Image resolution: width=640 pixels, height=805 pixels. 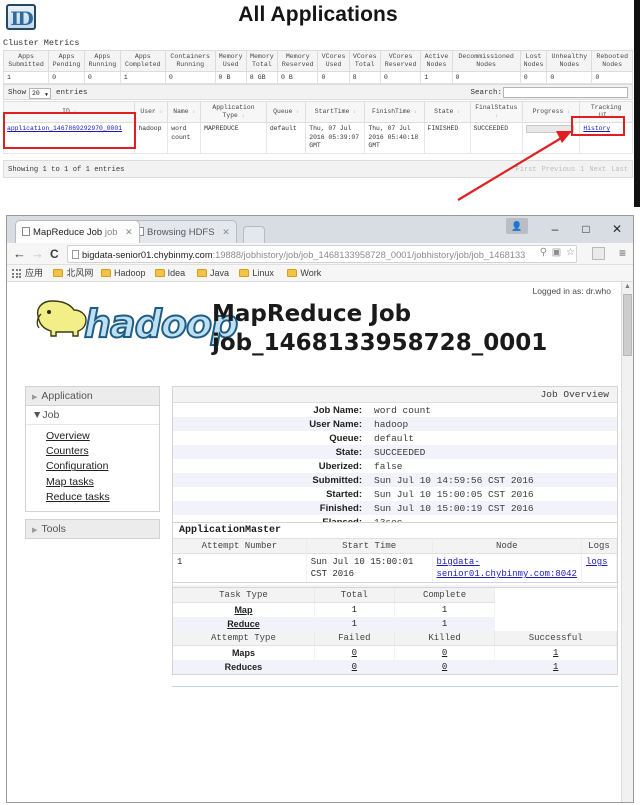 I want to click on sidebar-item-application: ▶ Application, so click(x=92, y=396).